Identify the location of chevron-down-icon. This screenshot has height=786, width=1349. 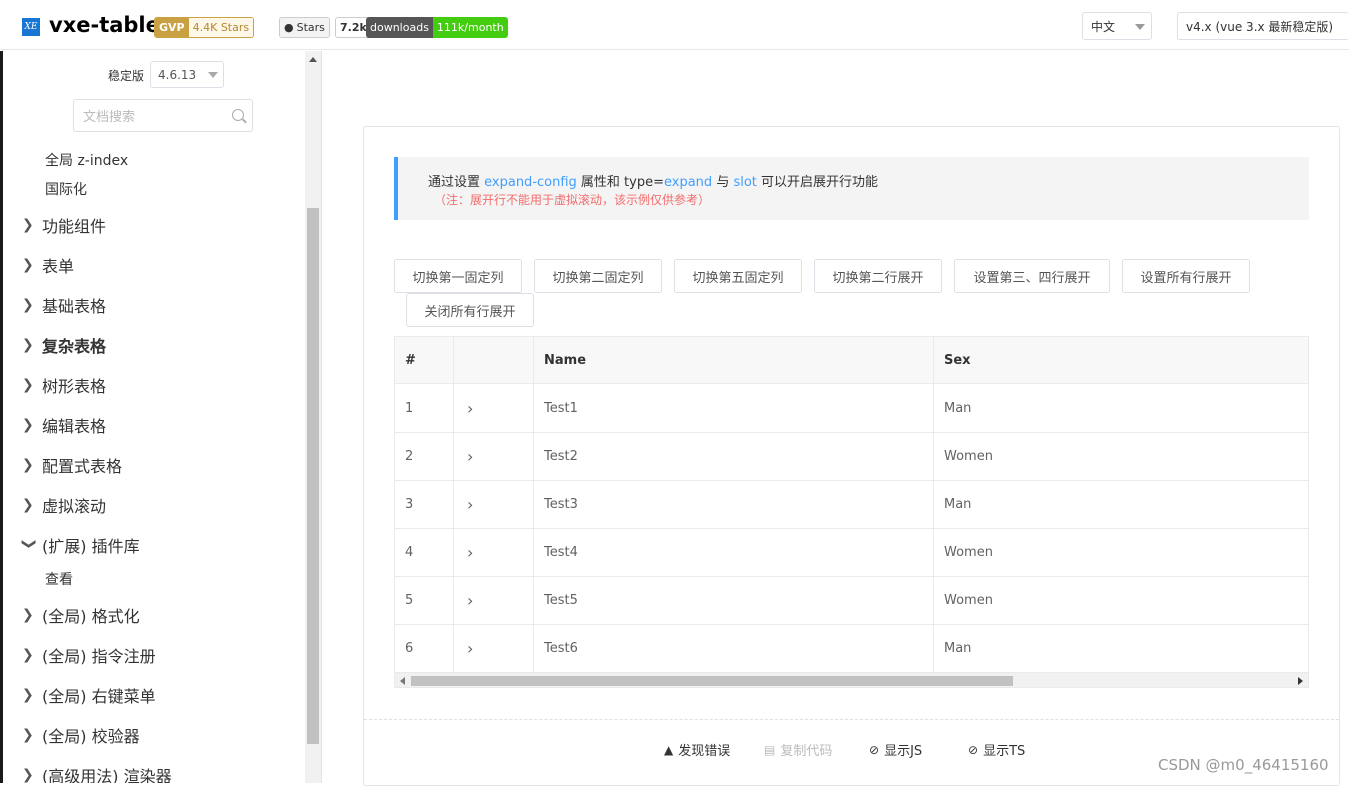
(213, 75).